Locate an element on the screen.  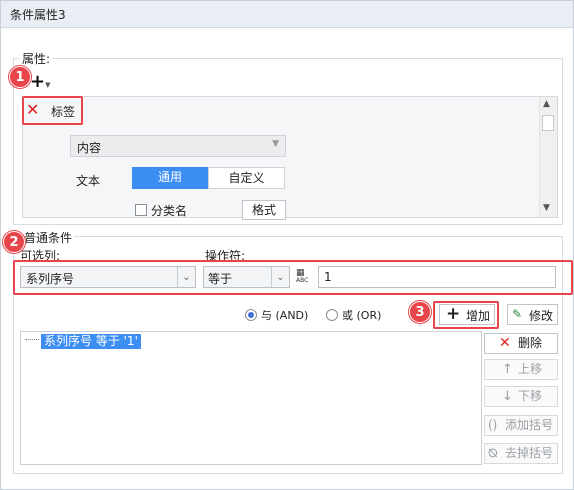
delete-icon: ✕ is located at coordinates (505, 343).